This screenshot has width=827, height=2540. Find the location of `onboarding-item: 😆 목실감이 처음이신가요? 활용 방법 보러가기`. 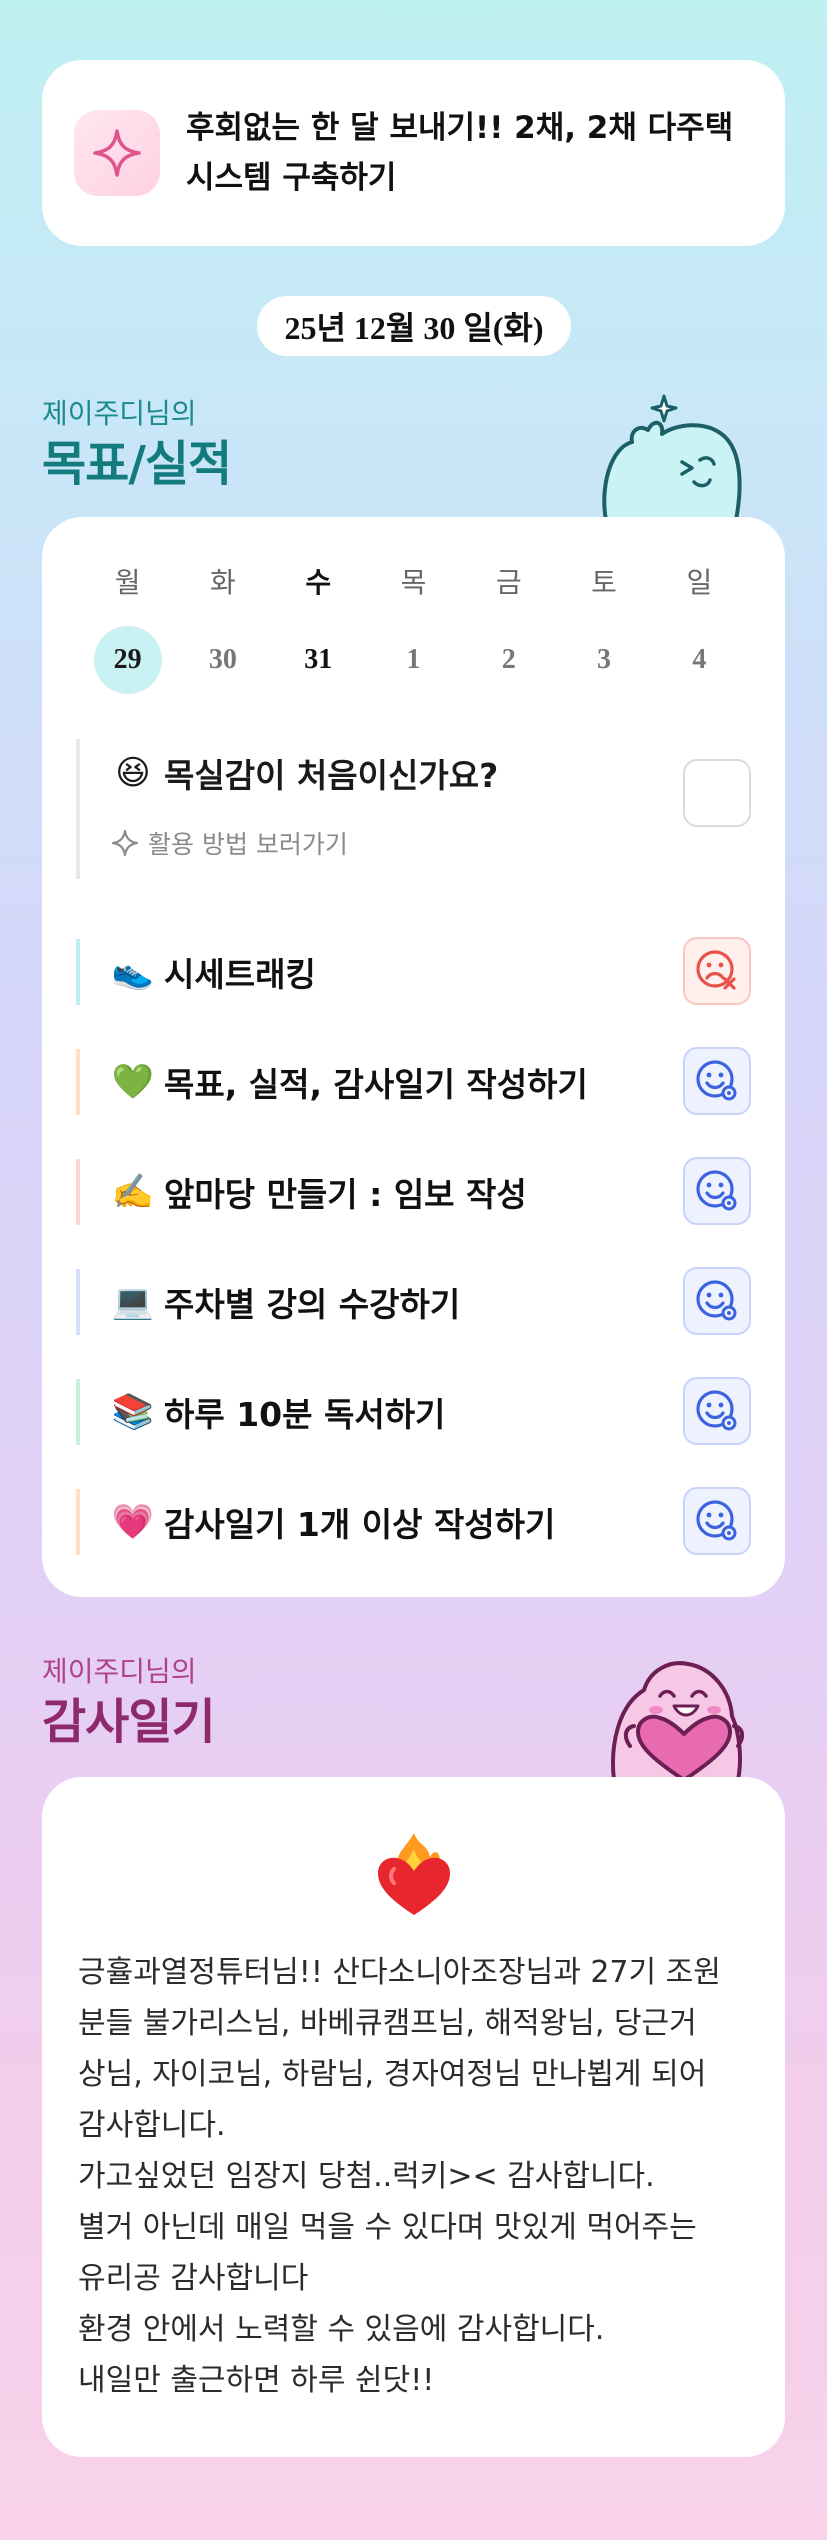

onboarding-item: 😆 목실감이 처음이신가요? 활용 방법 보러가기 is located at coordinates (413, 809).